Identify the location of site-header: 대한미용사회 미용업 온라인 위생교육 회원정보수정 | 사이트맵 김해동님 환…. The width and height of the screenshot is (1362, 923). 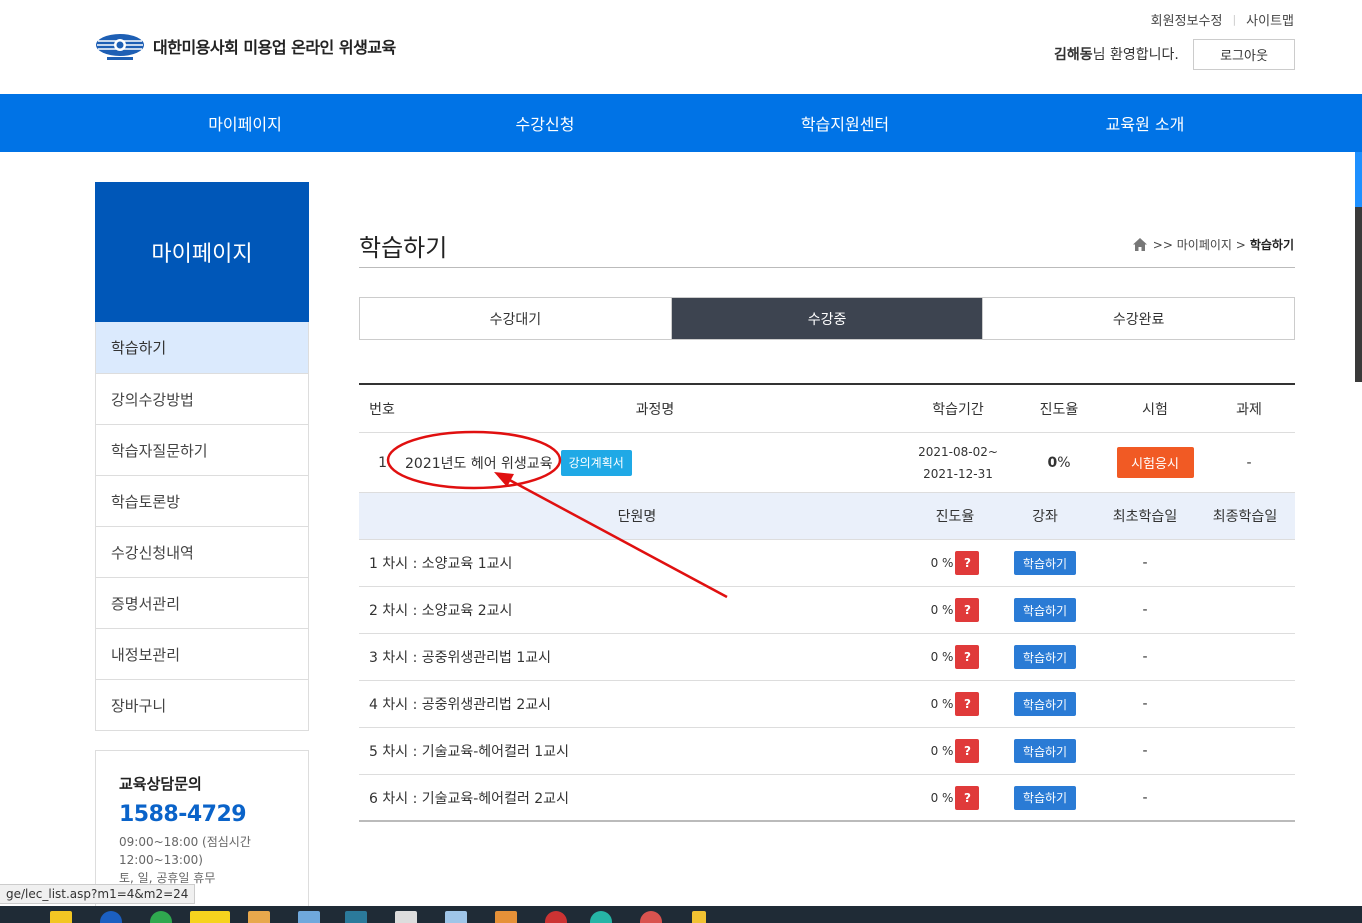
(681, 47).